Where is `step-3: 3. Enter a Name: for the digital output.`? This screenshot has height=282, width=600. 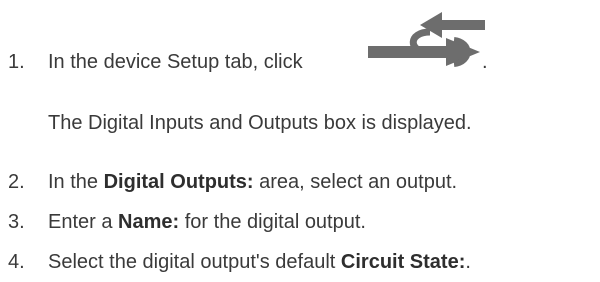
step-3: 3. Enter a Name: for the digital output. is located at coordinates (187, 222).